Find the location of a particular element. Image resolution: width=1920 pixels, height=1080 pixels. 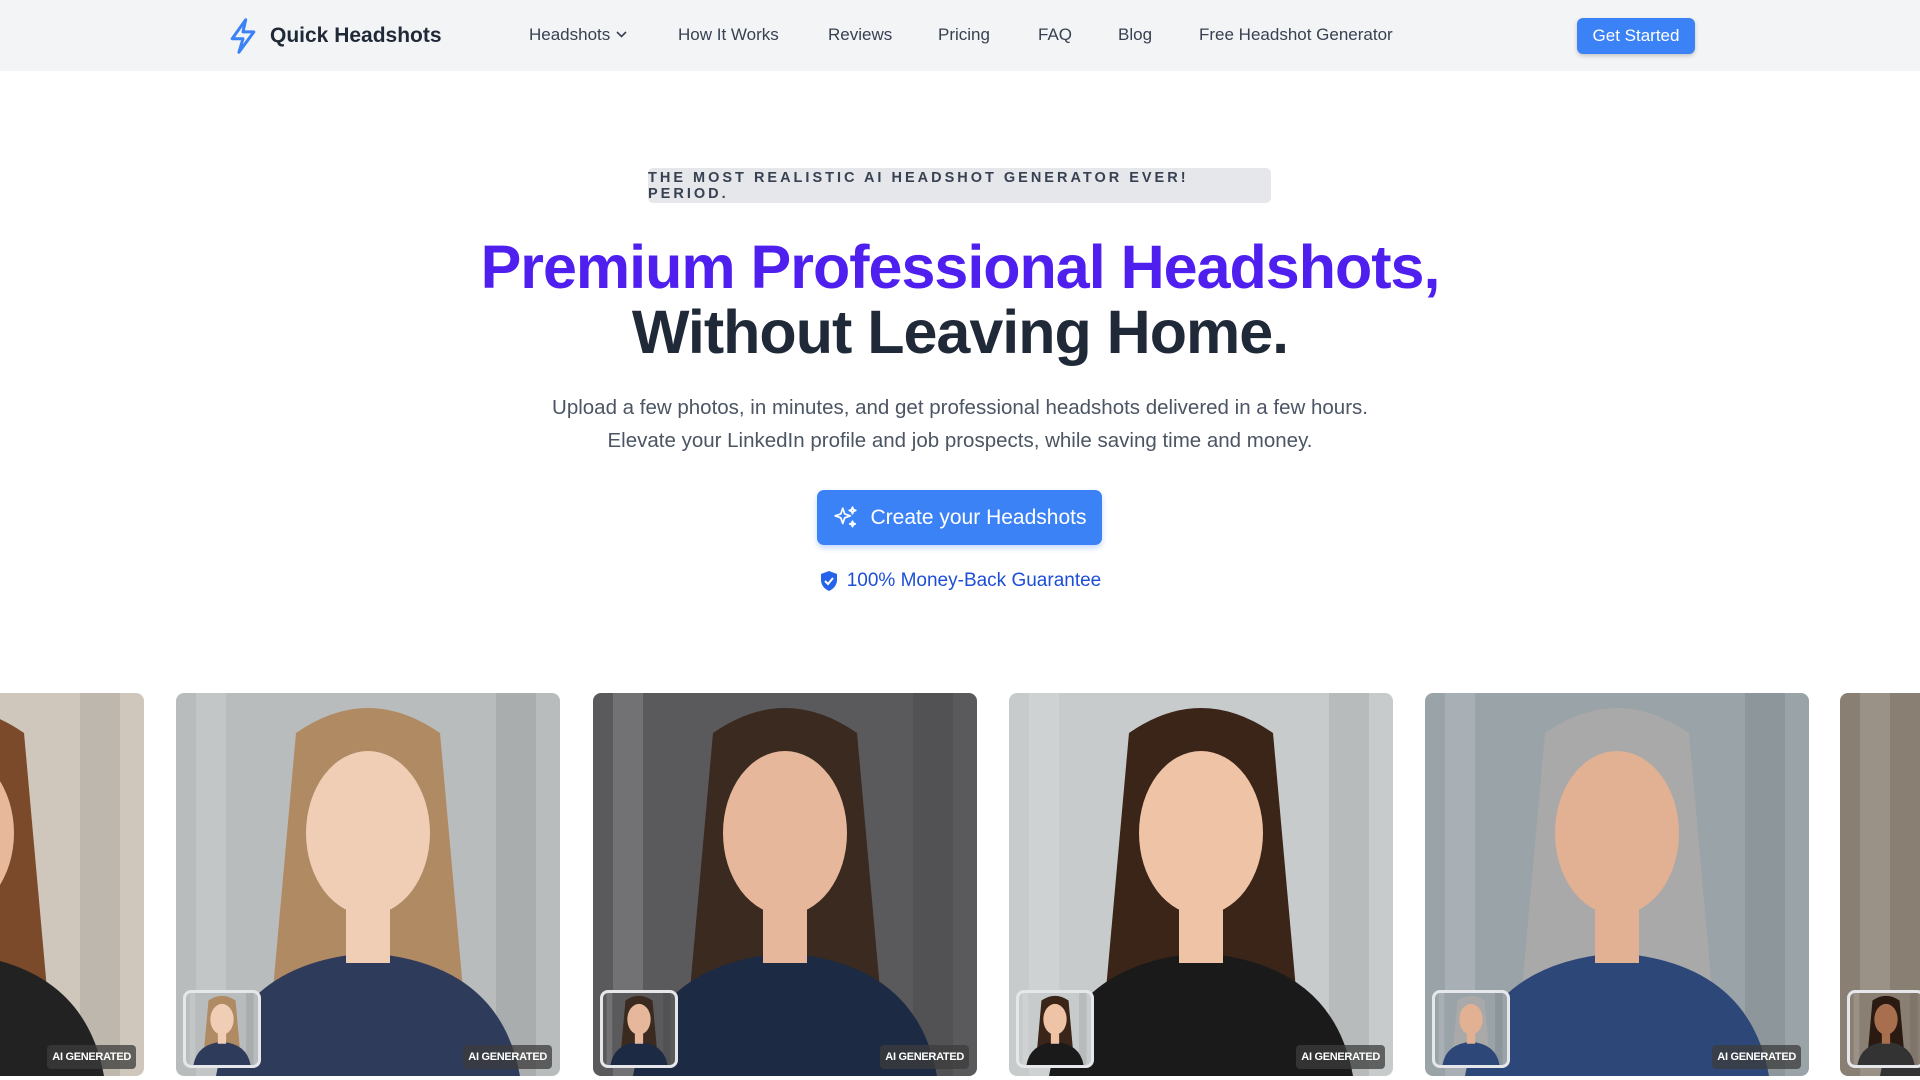

nav-faq: FAQ is located at coordinates (1055, 35).